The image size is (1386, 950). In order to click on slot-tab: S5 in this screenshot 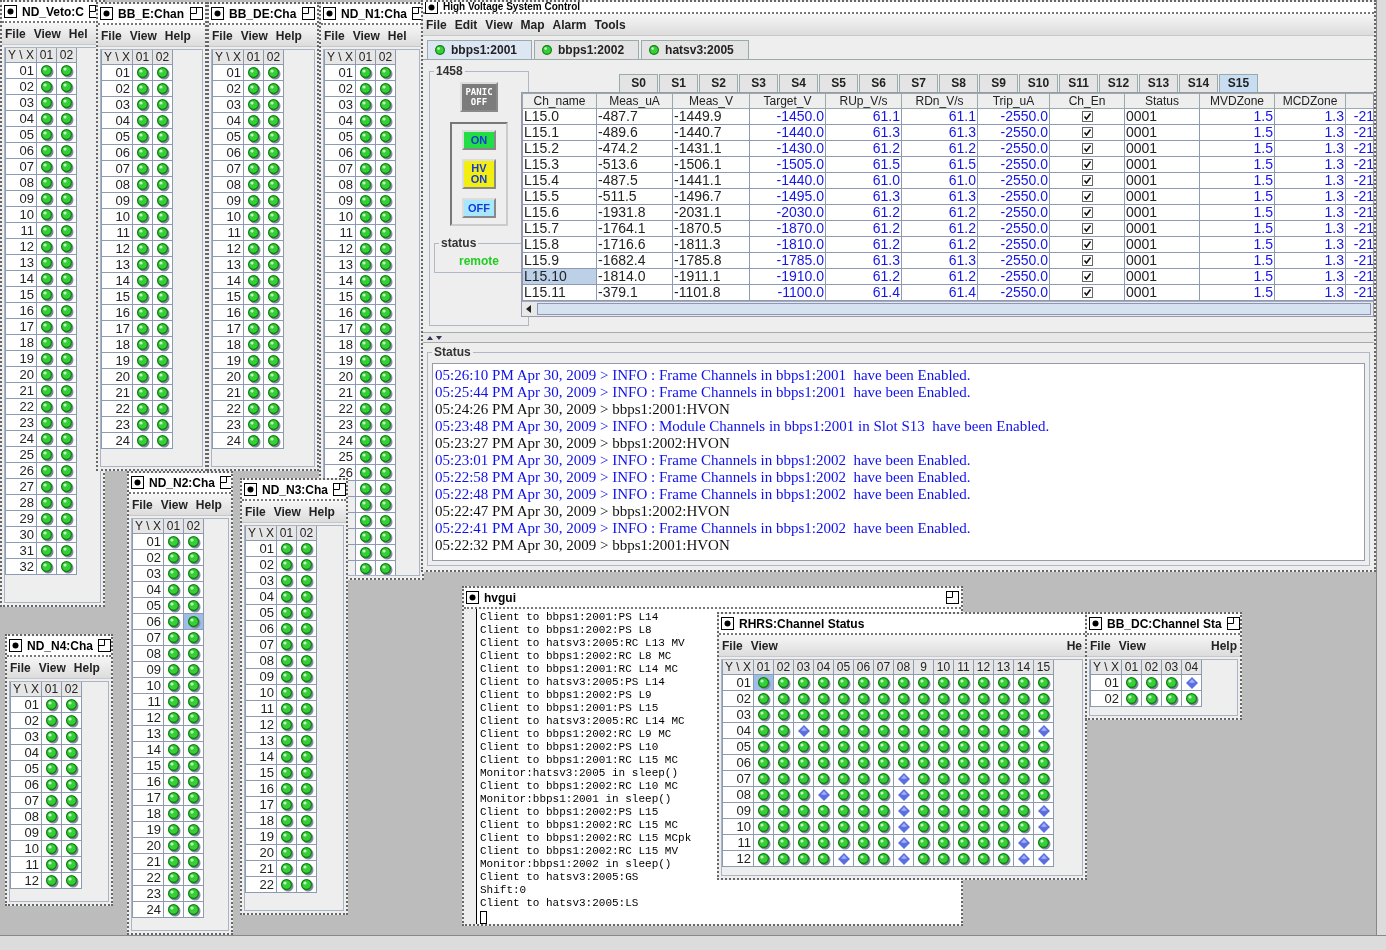, I will do `click(838, 83)`.